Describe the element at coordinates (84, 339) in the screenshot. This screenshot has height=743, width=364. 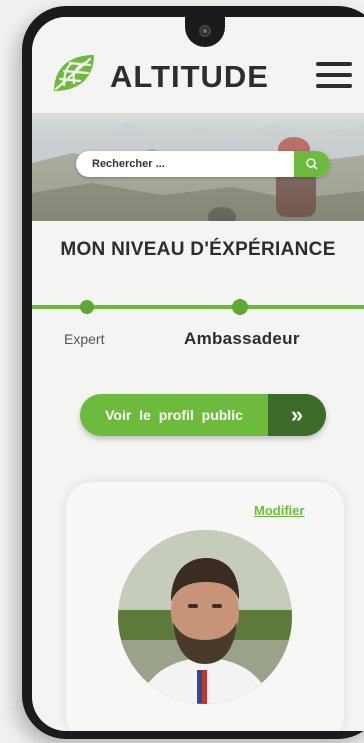
I see `level-step-expert-label: Expert` at that location.